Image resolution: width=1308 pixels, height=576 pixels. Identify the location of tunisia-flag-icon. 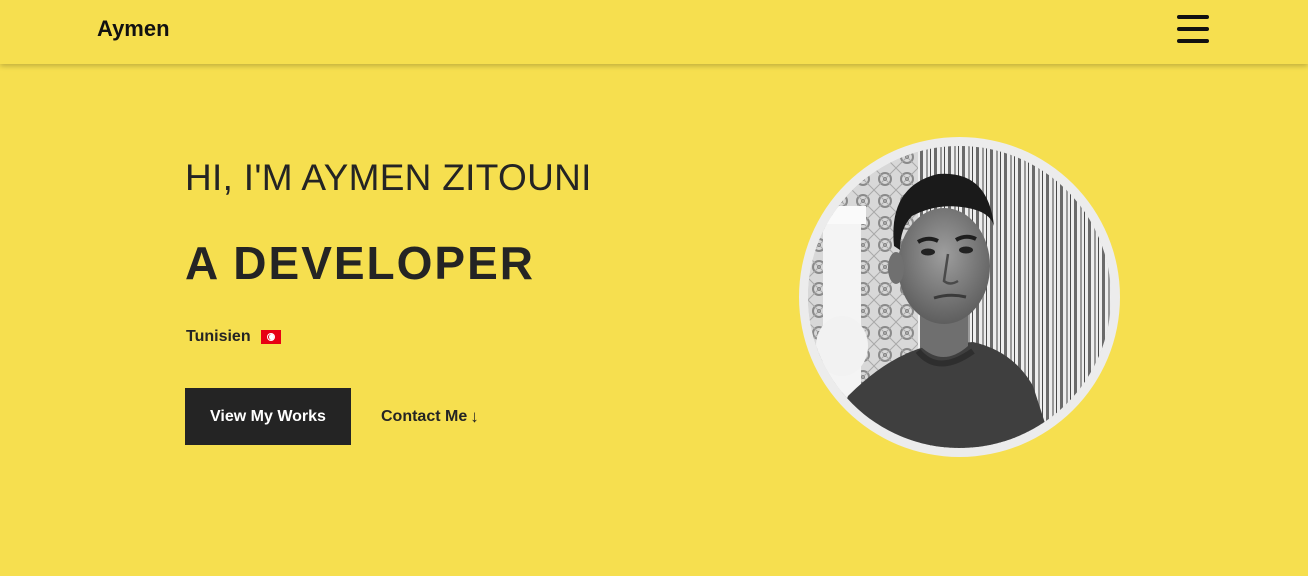
(270, 337).